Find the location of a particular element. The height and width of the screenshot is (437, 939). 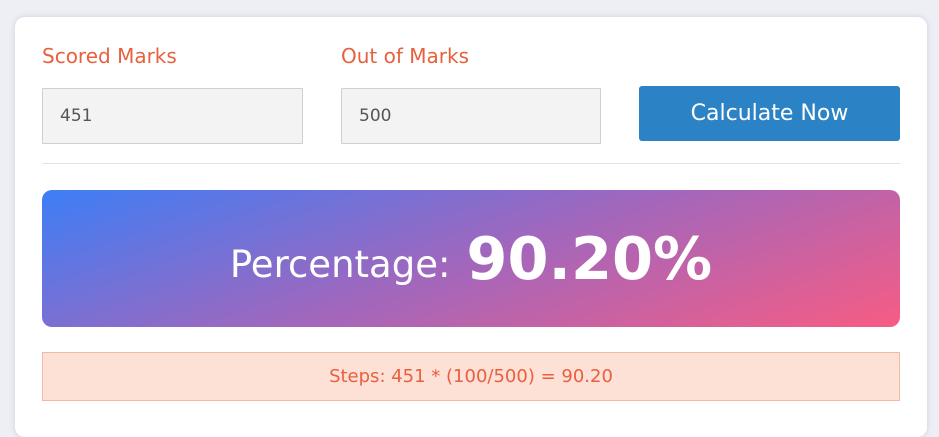

steps-panel: Steps: 451 * (100/500) = 90.20 is located at coordinates (471, 376).